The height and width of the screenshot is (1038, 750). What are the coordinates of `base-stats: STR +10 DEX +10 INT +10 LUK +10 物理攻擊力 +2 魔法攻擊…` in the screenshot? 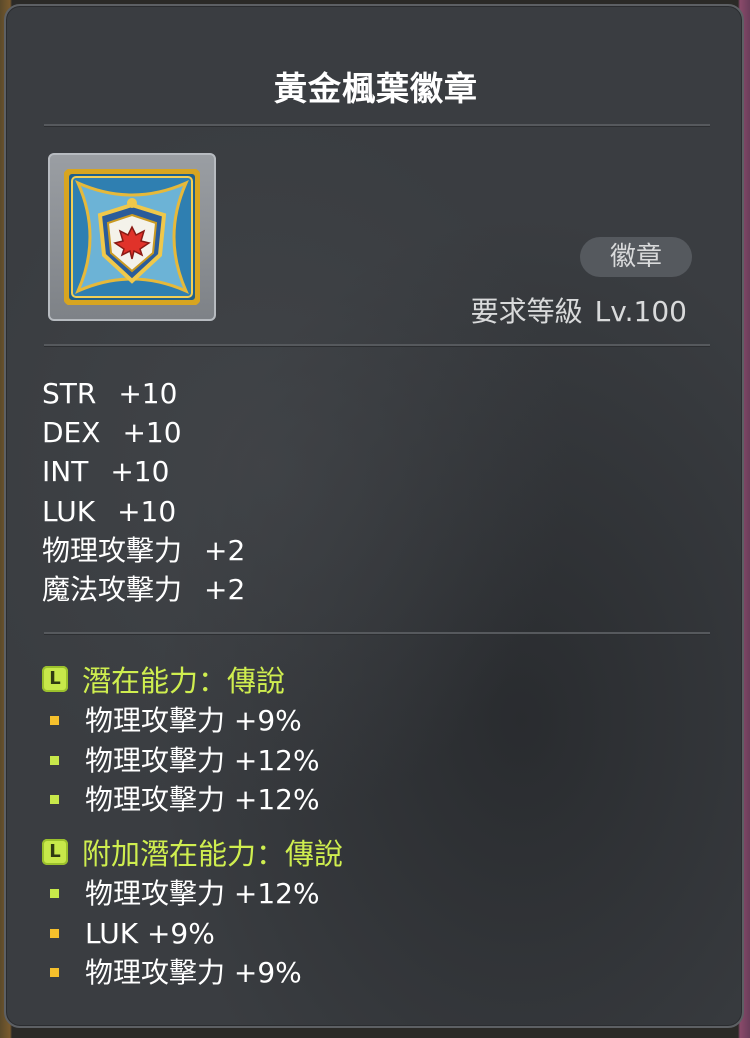 It's located at (143, 491).